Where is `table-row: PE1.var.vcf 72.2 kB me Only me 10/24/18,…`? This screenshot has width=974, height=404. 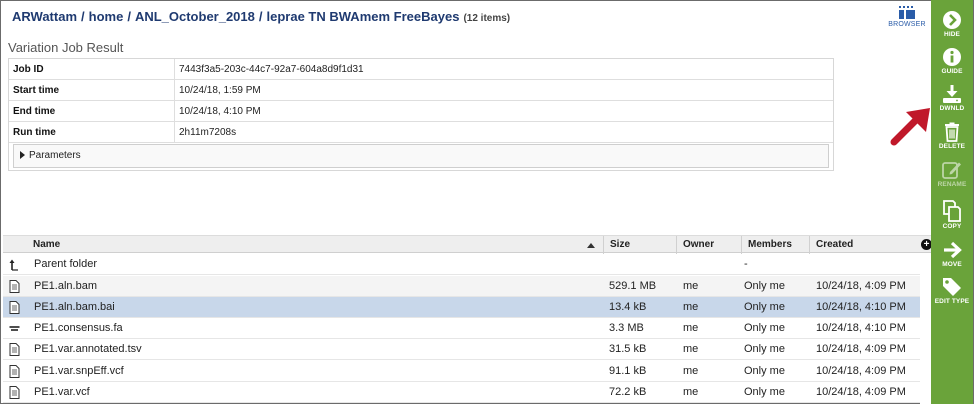 table-row: PE1.var.vcf 72.2 kB me Only me 10/24/18,… is located at coordinates (461, 392).